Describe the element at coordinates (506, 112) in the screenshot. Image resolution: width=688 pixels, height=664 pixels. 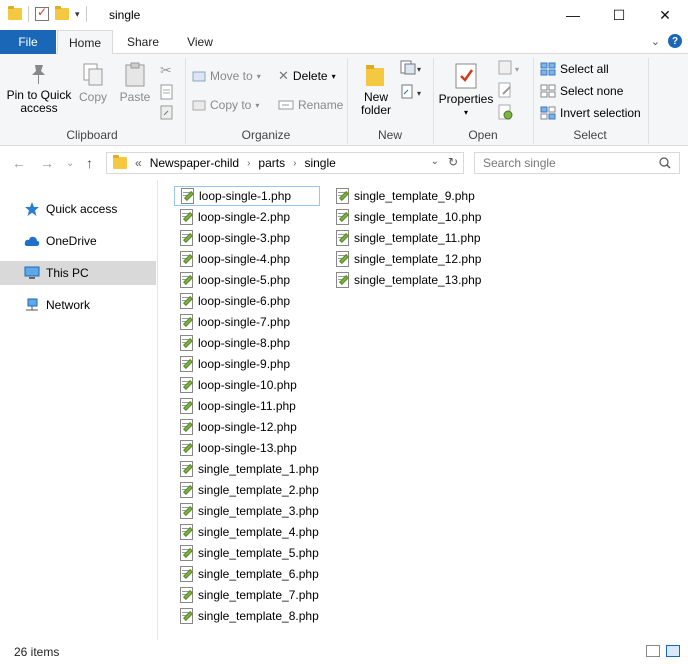
I see `history-icon` at that location.